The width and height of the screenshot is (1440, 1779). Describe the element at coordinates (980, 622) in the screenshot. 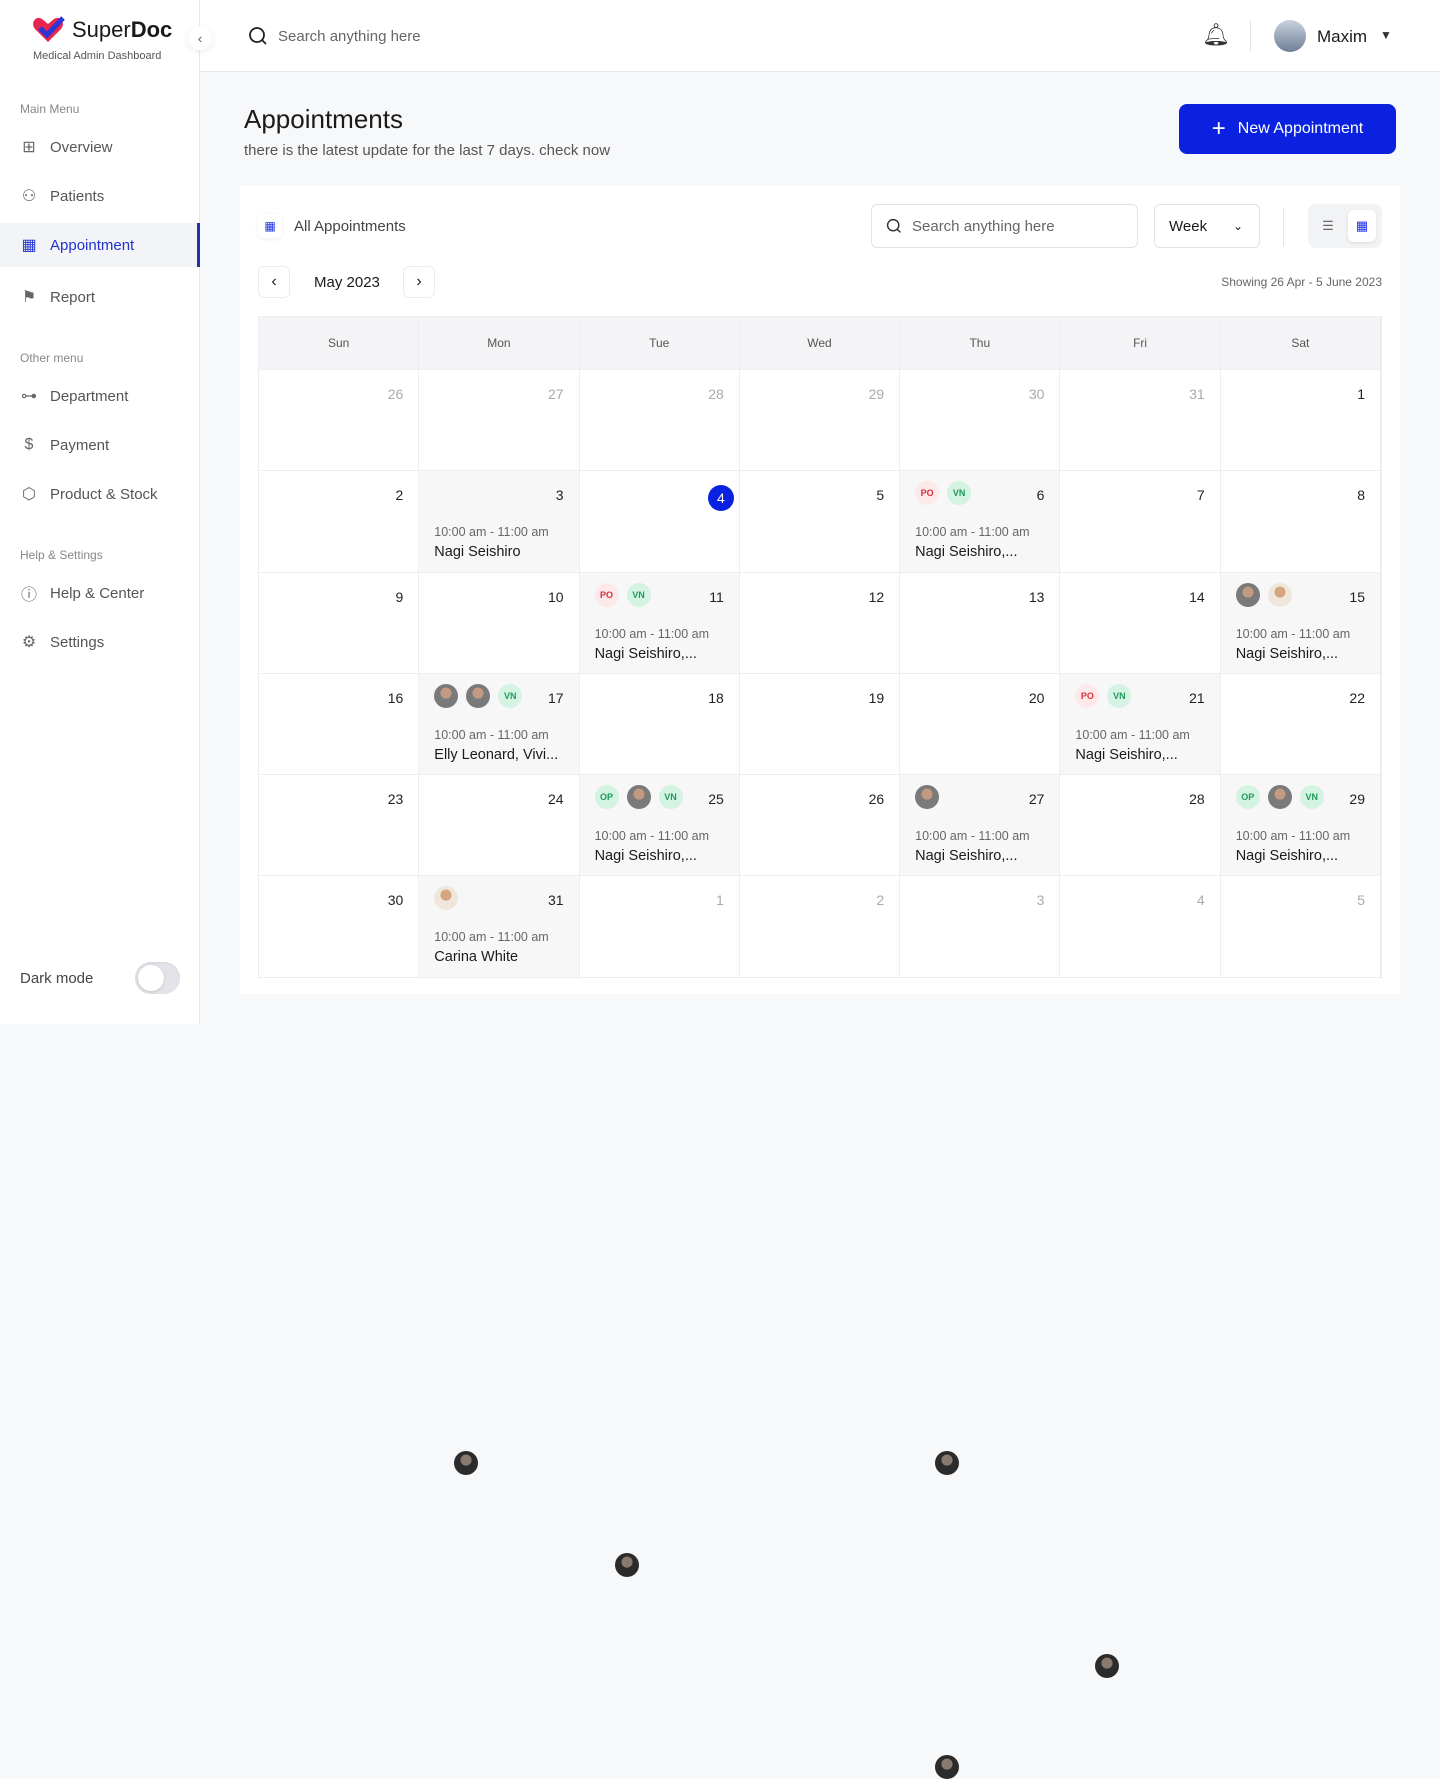

I see `day-cell: 13` at that location.